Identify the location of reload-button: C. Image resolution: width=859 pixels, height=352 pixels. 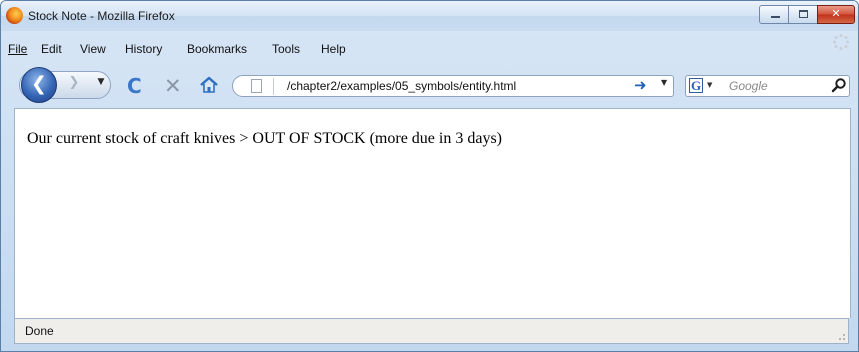
(138, 86).